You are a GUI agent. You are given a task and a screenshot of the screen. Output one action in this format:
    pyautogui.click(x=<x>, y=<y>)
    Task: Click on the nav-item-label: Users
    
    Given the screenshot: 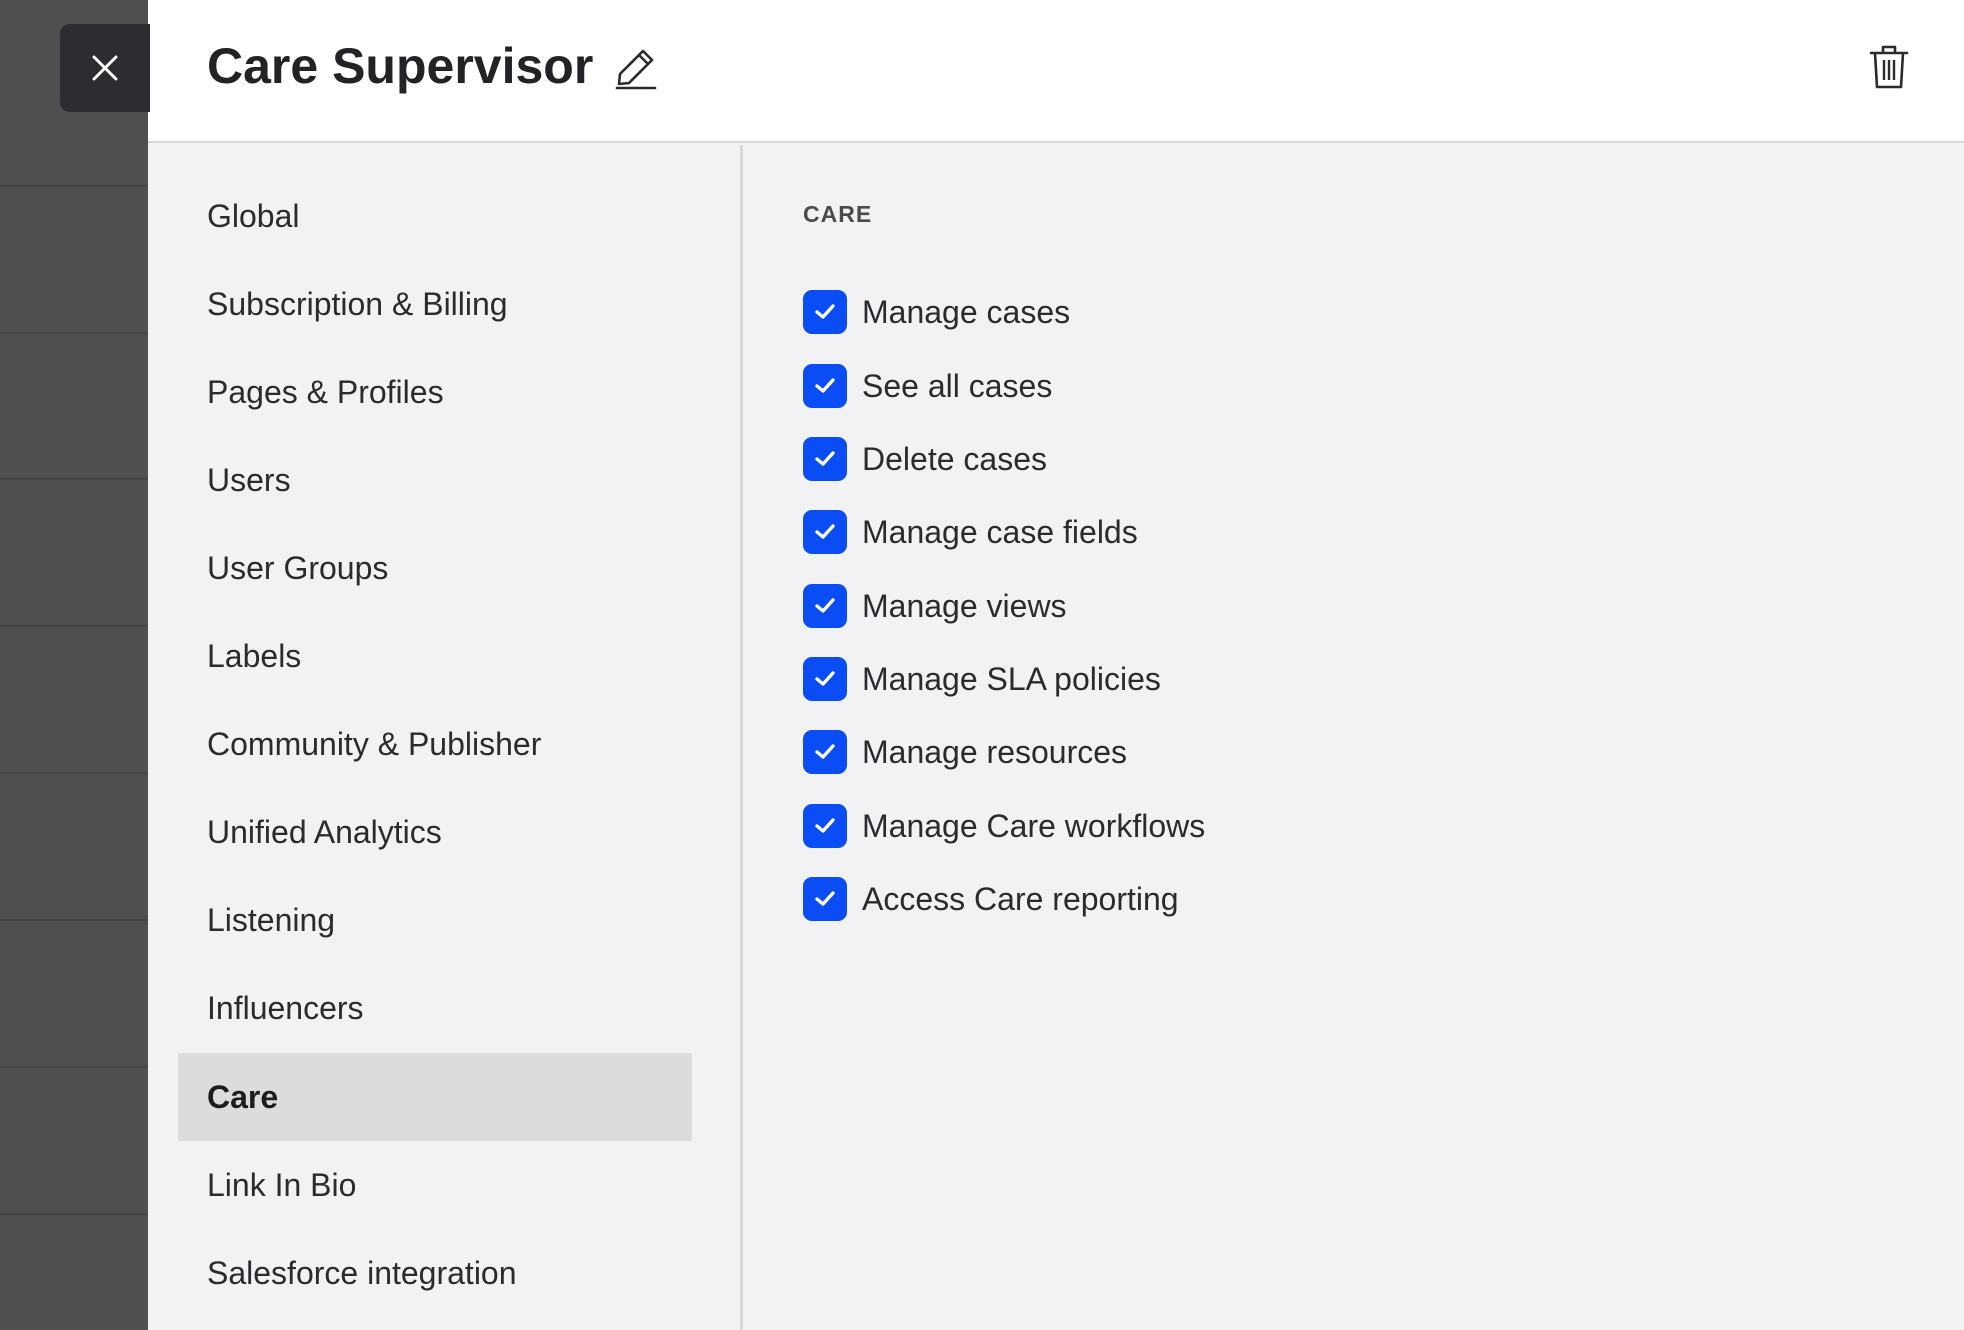 What is the action you would take?
    pyautogui.click(x=249, y=479)
    